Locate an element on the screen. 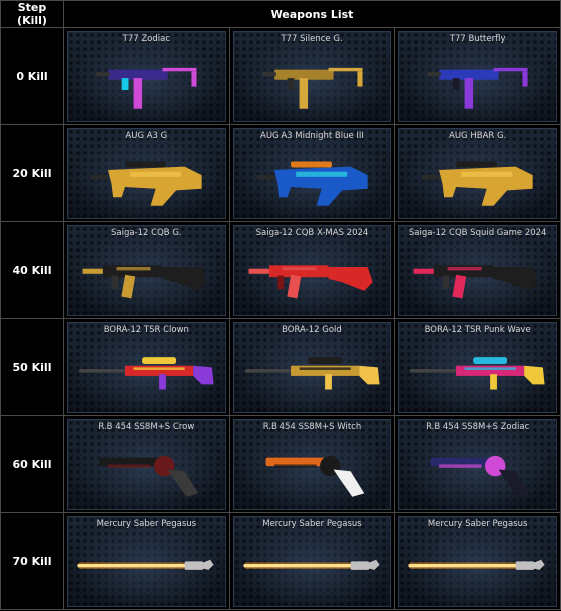 This screenshot has width=561, height=611. weapon-cell: R.B 454 SS8M+S Zodiac is located at coordinates (477, 464).